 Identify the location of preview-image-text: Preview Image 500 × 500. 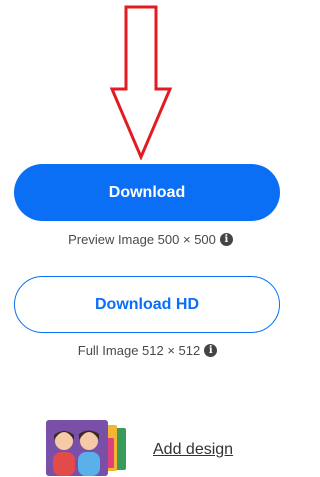
(142, 239).